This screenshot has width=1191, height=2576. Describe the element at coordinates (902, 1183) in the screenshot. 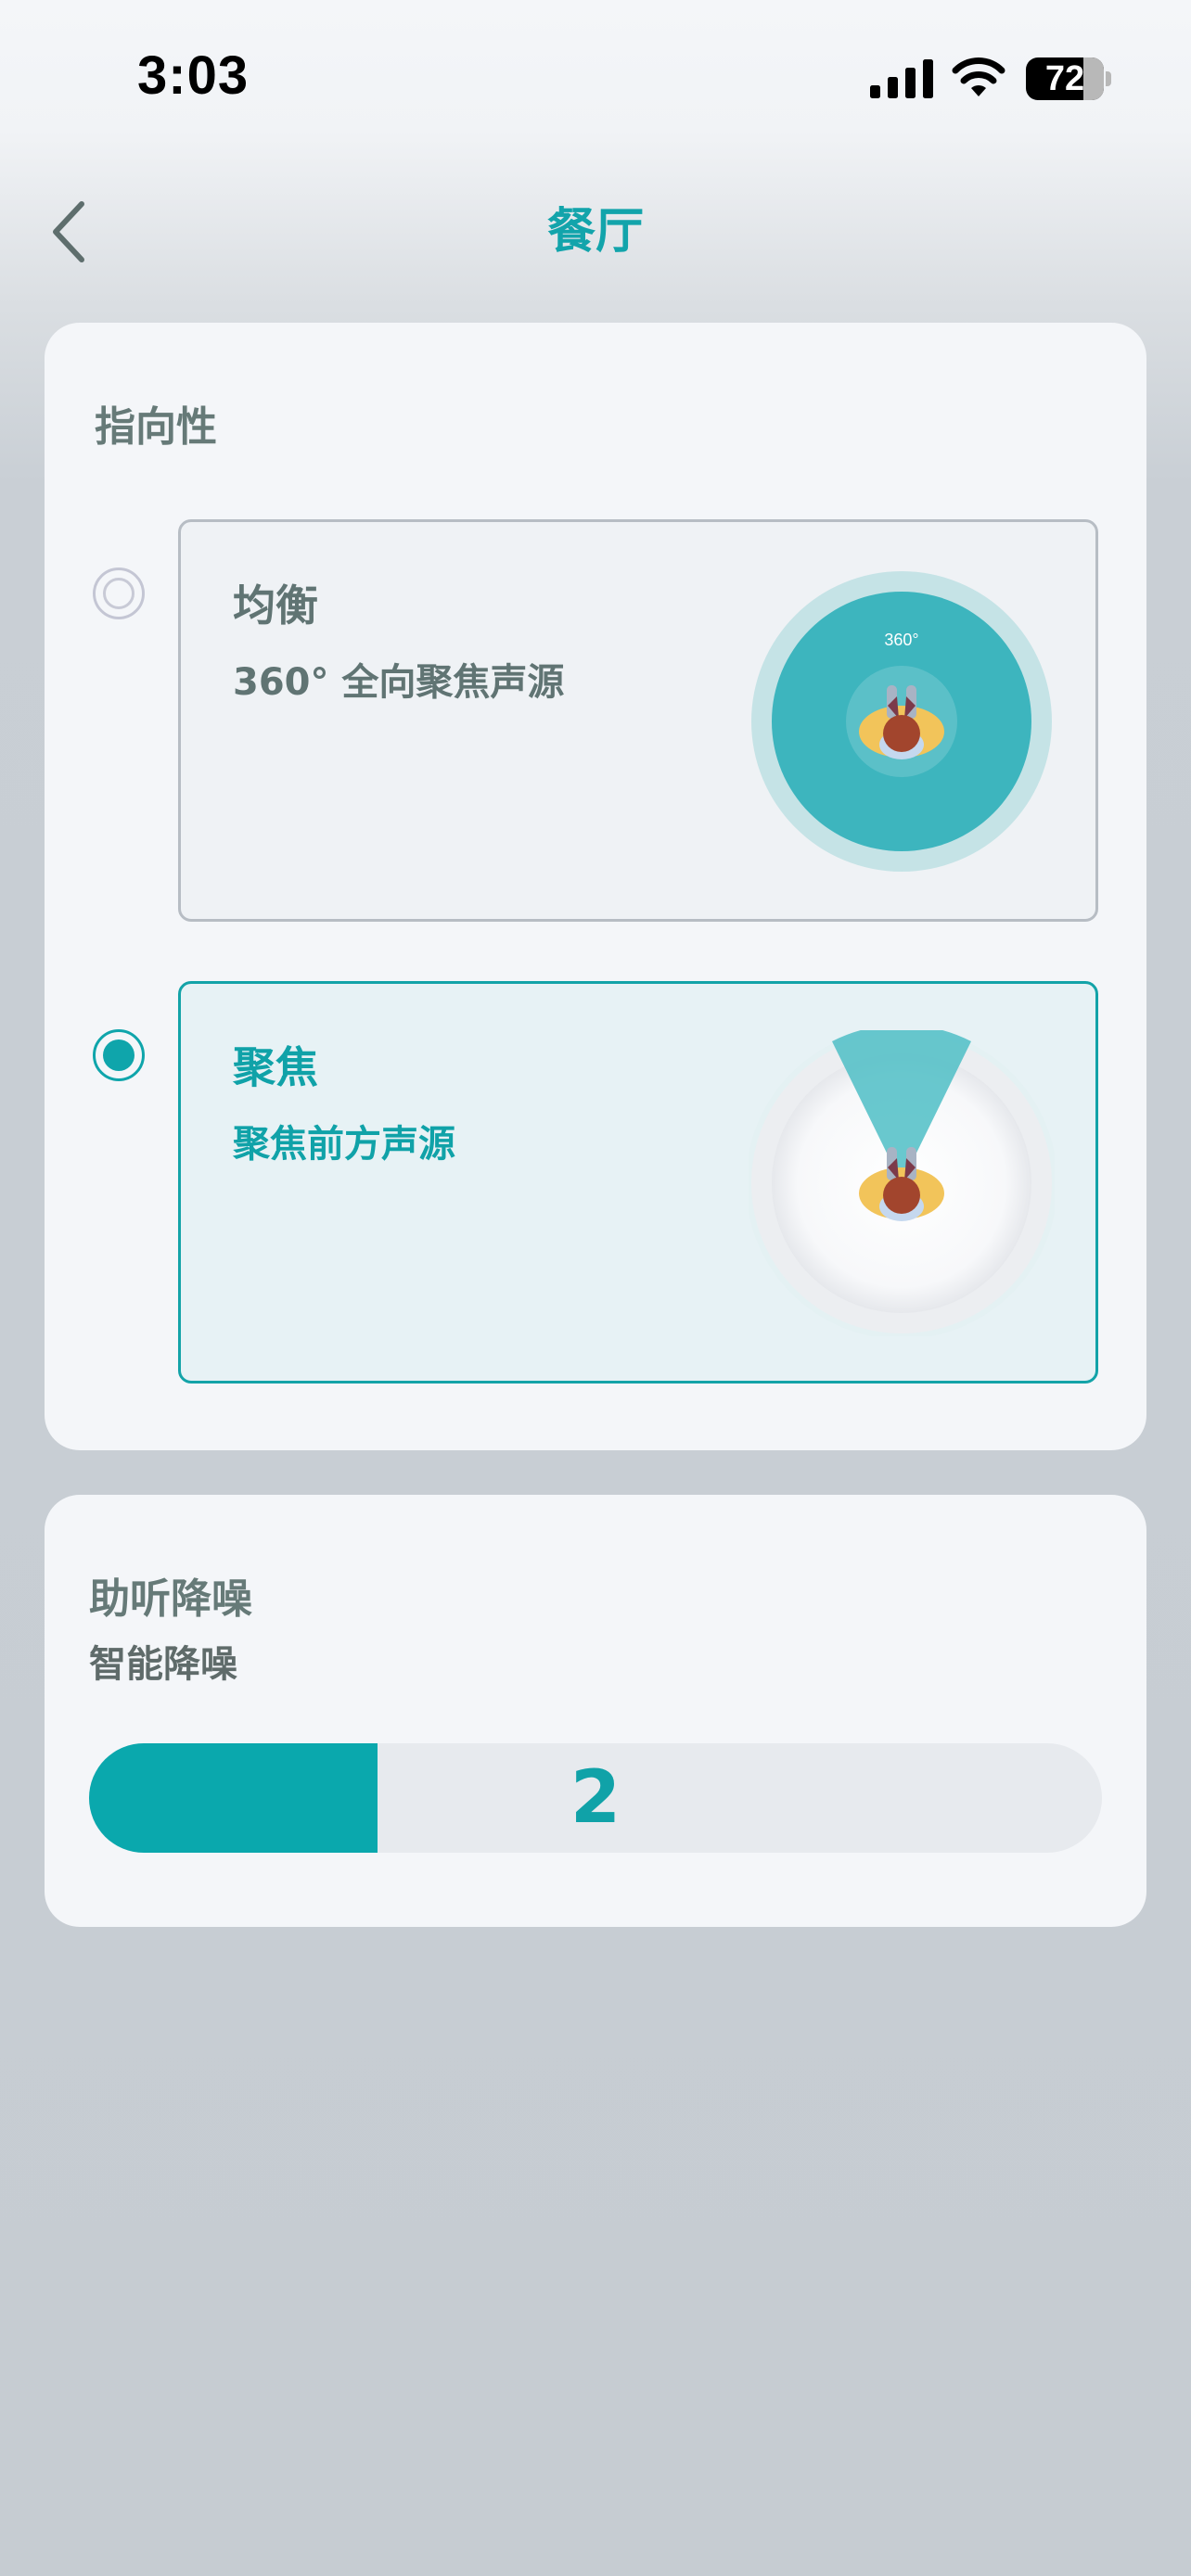

I see `front-focus-figure` at that location.